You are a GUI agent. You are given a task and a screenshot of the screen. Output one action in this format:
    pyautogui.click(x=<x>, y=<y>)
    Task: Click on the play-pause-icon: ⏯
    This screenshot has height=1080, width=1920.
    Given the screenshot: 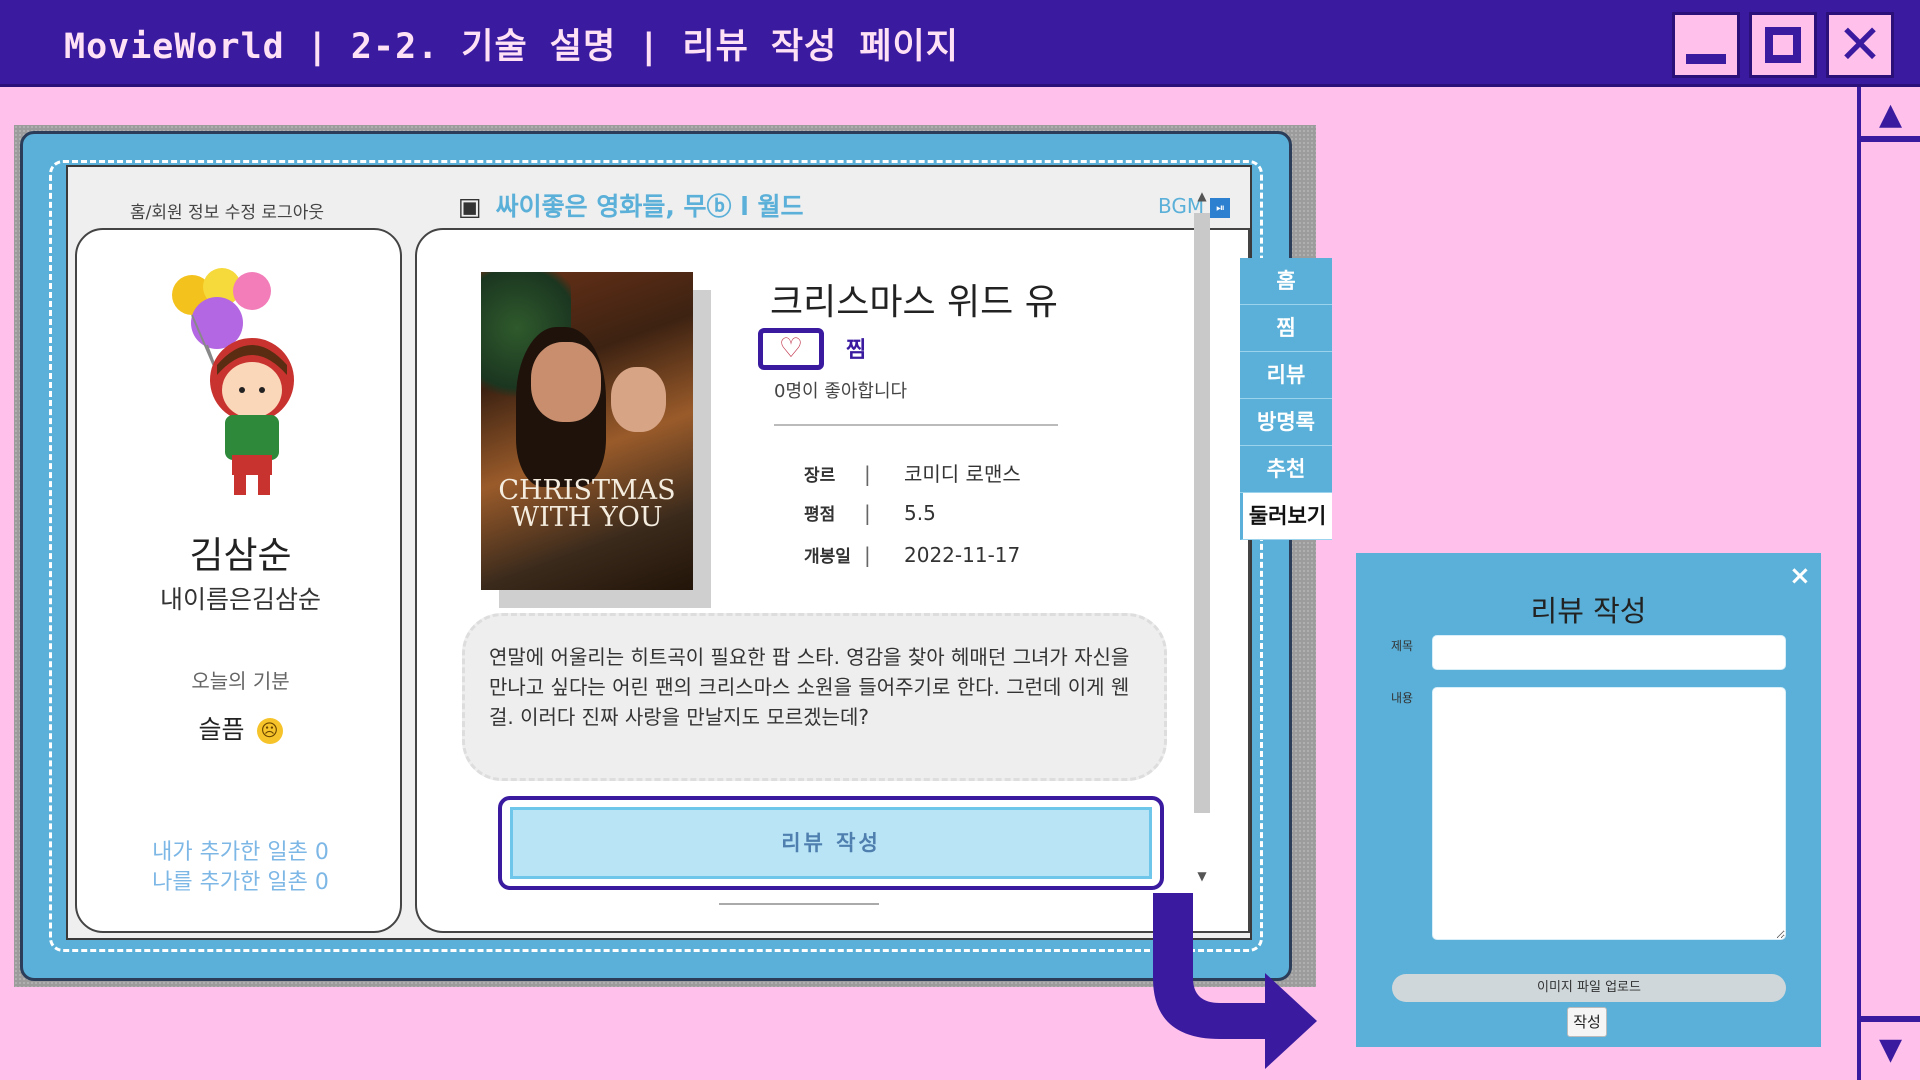 What is the action you would take?
    pyautogui.click(x=1220, y=207)
    